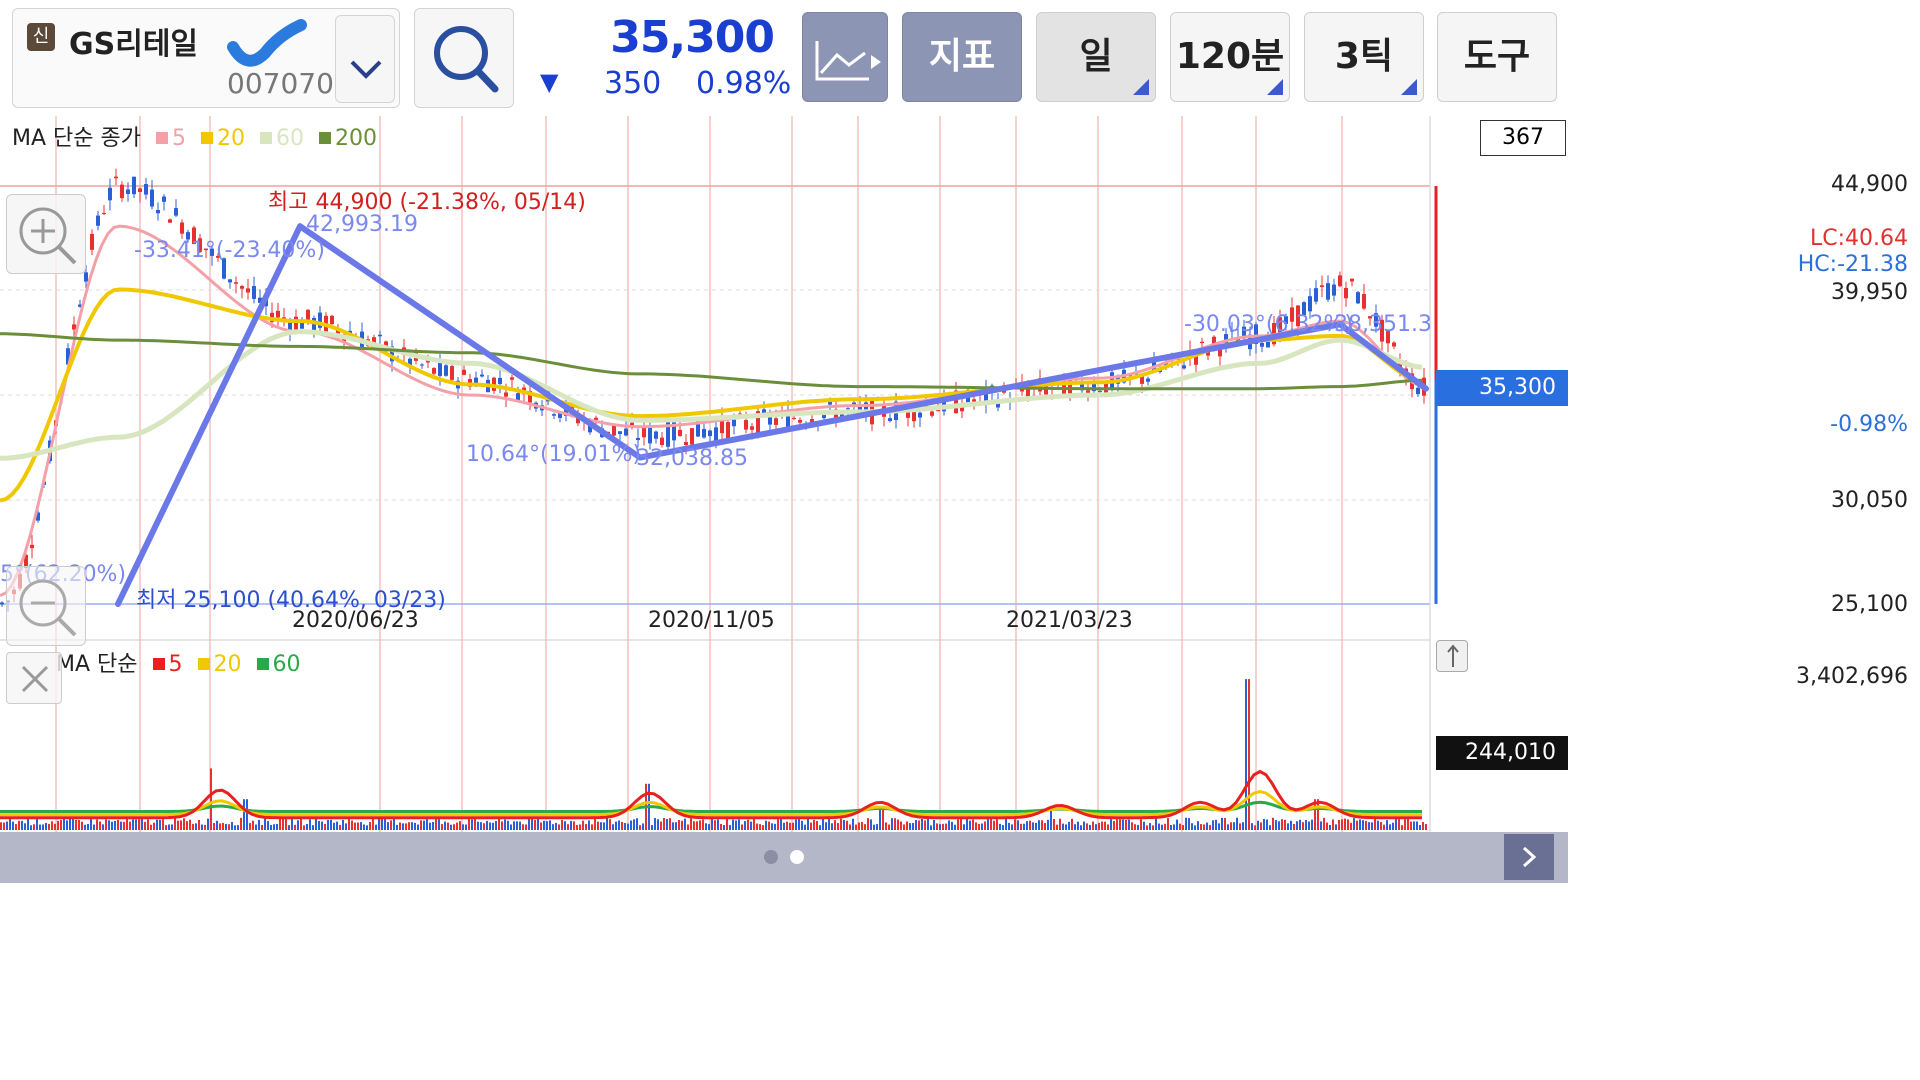 This screenshot has height=1080, width=1920. I want to click on legend-title: MA 단순, so click(97, 664).